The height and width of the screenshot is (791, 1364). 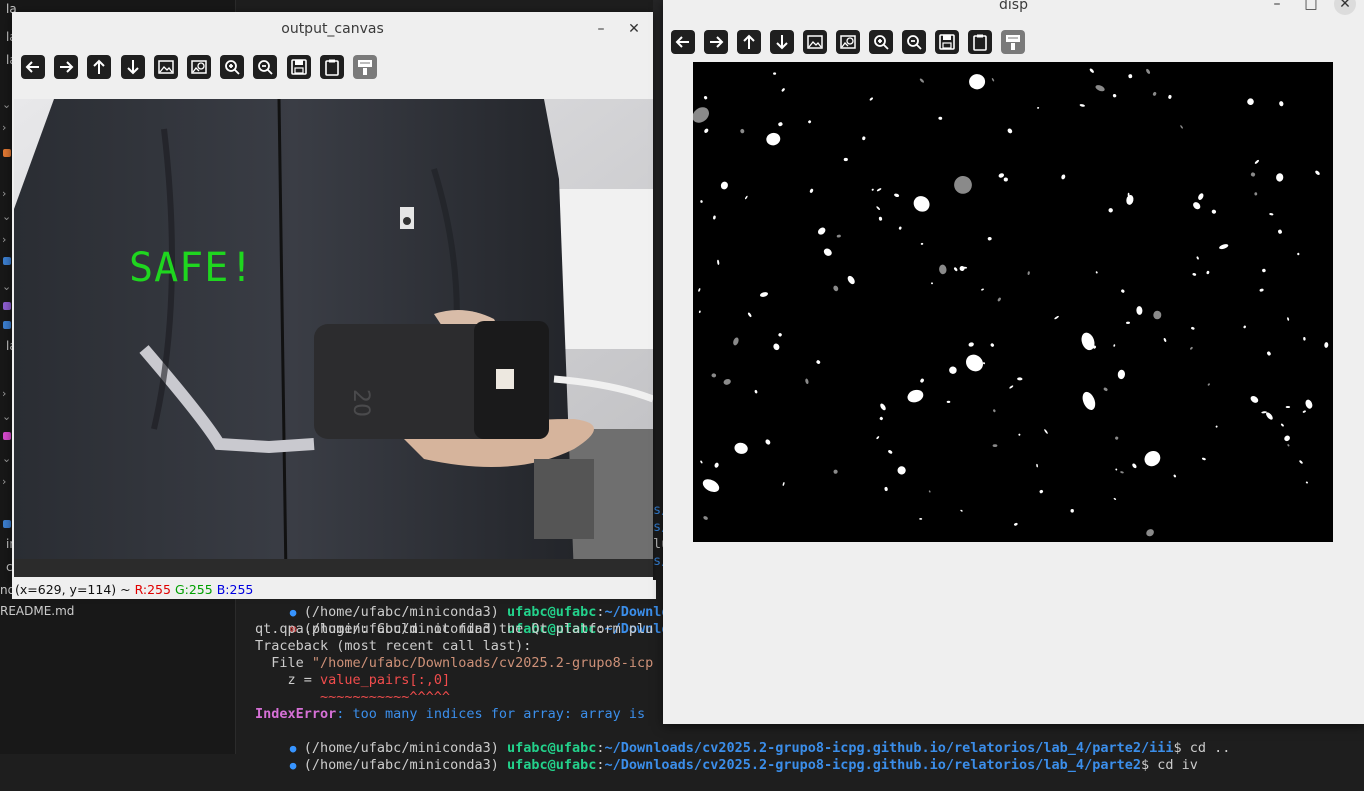 What do you see at coordinates (334, 589) in the screenshot?
I see `pixel-status-bar: (x=629, y=114) ~ R:255 G:255 B:255` at bounding box center [334, 589].